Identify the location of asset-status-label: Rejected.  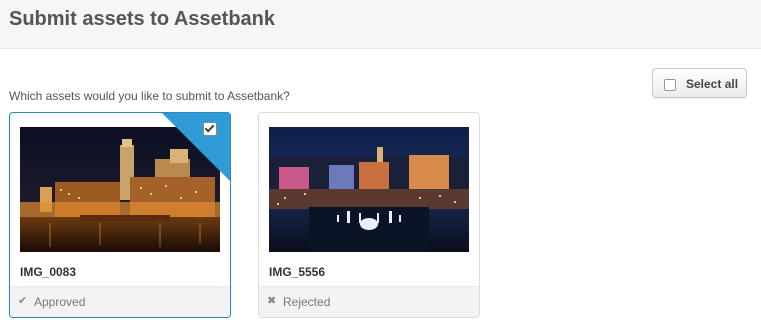
(307, 302).